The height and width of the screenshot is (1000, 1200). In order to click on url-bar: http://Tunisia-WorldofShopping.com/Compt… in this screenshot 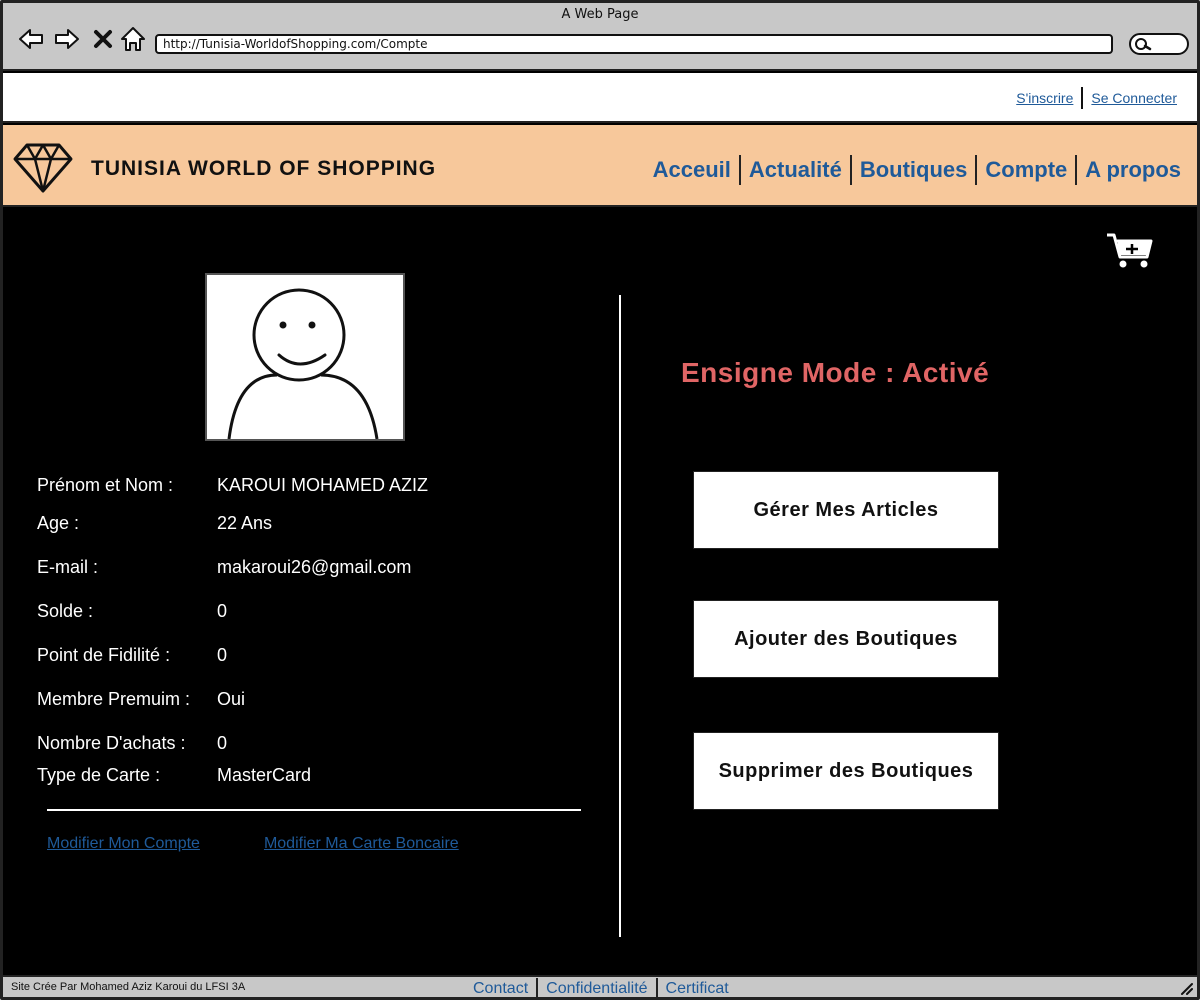, I will do `click(634, 44)`.